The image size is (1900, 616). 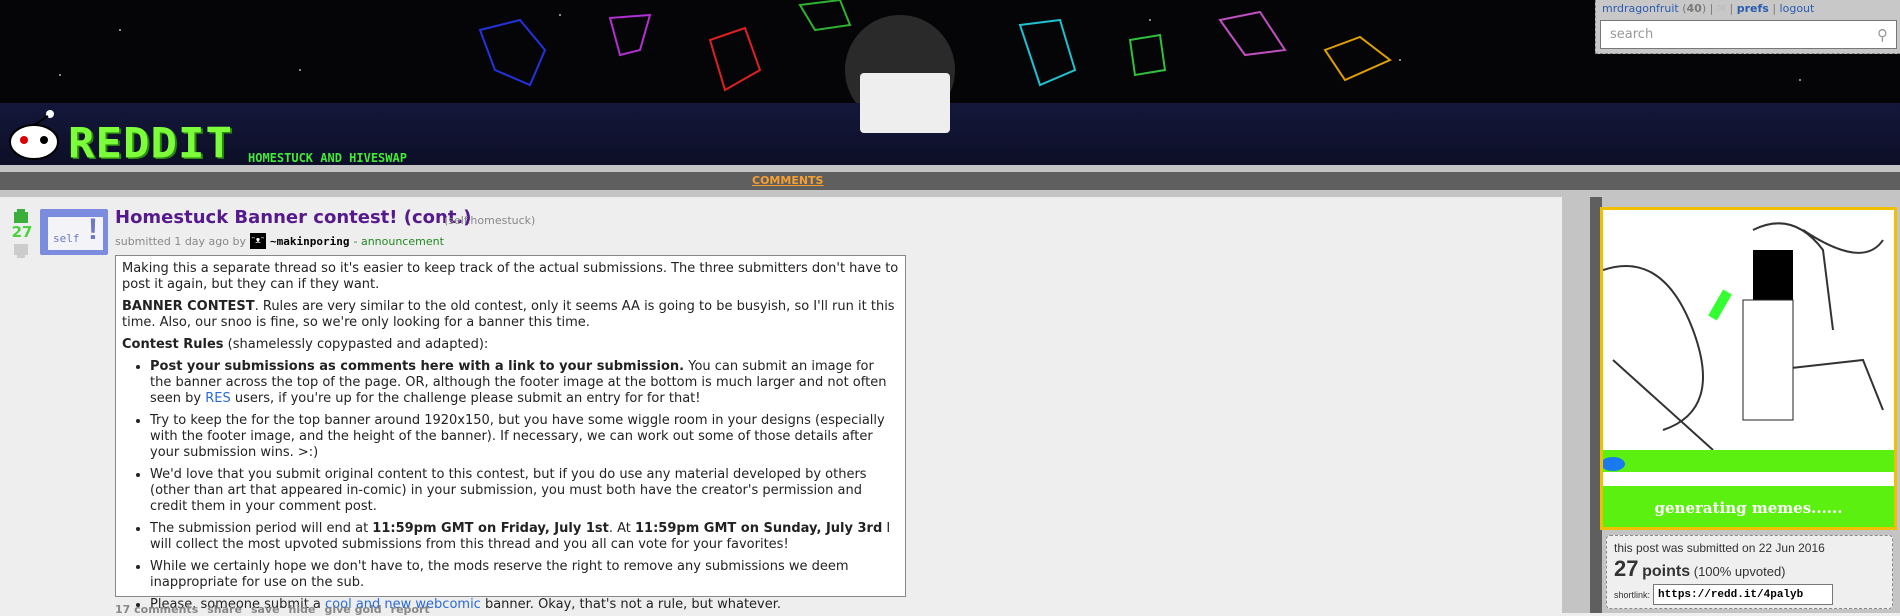 I want to click on shortlink-label: shortlink:, so click(x=1632, y=594).